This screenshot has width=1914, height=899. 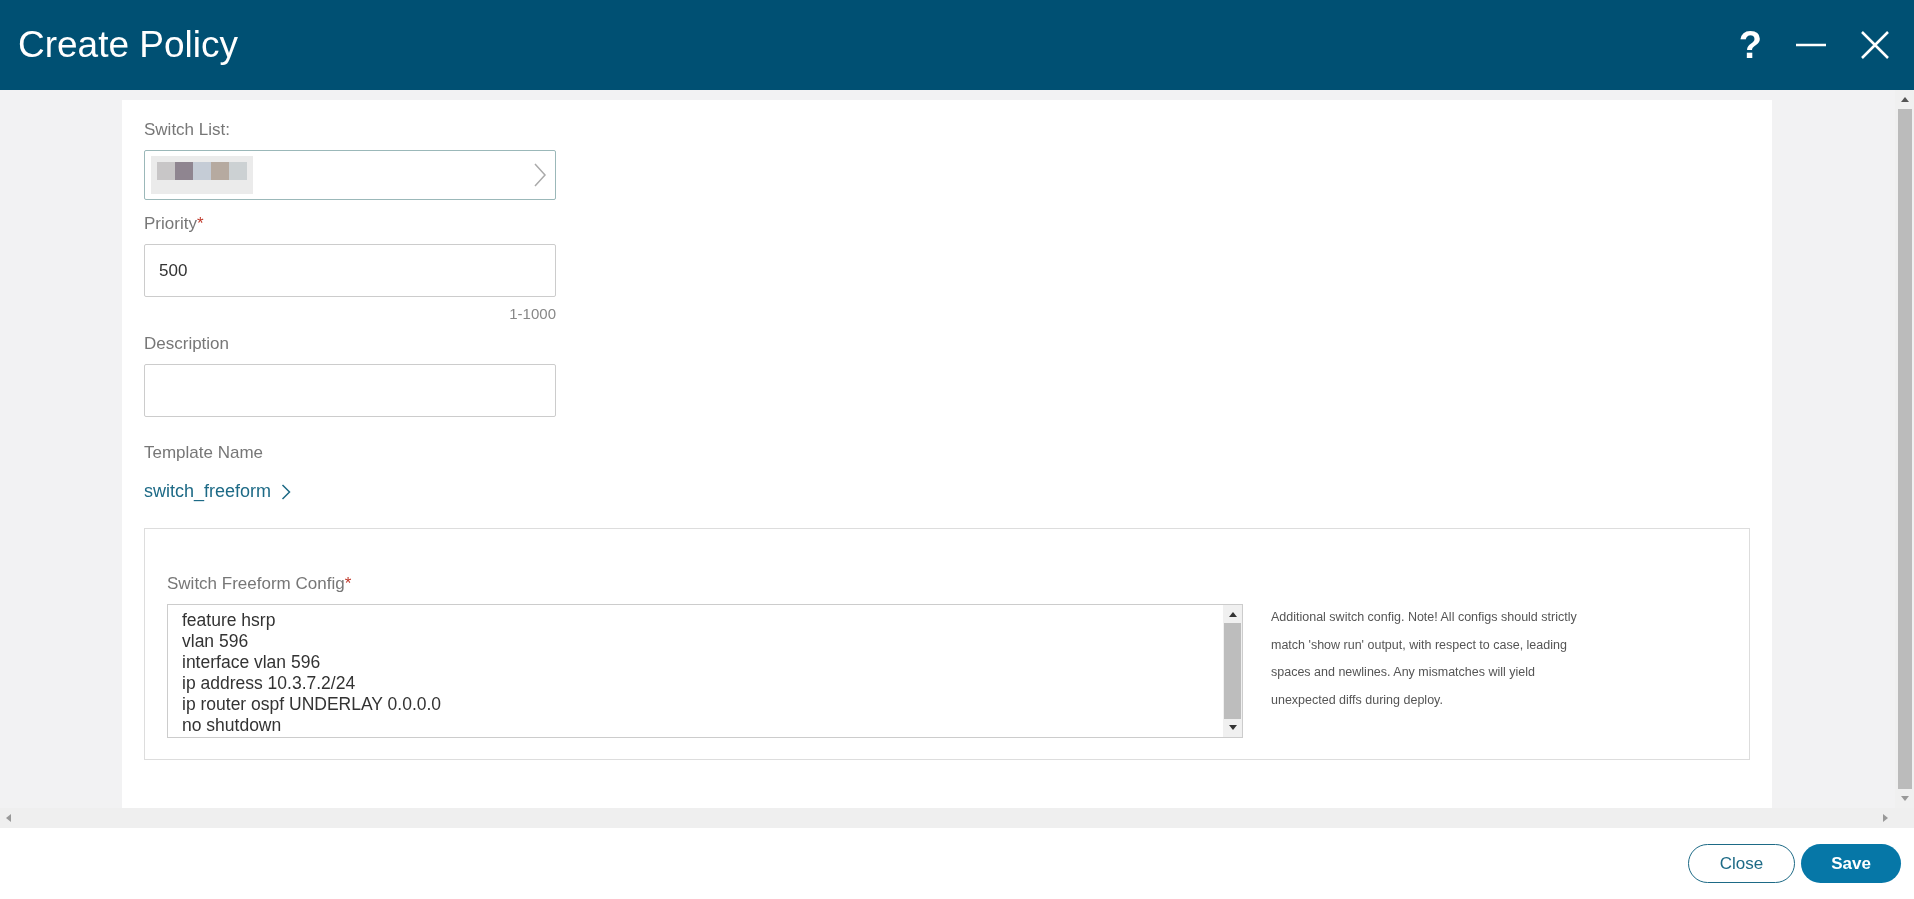 What do you see at coordinates (957, 818) in the screenshot?
I see `horizontal-scrollbar` at bounding box center [957, 818].